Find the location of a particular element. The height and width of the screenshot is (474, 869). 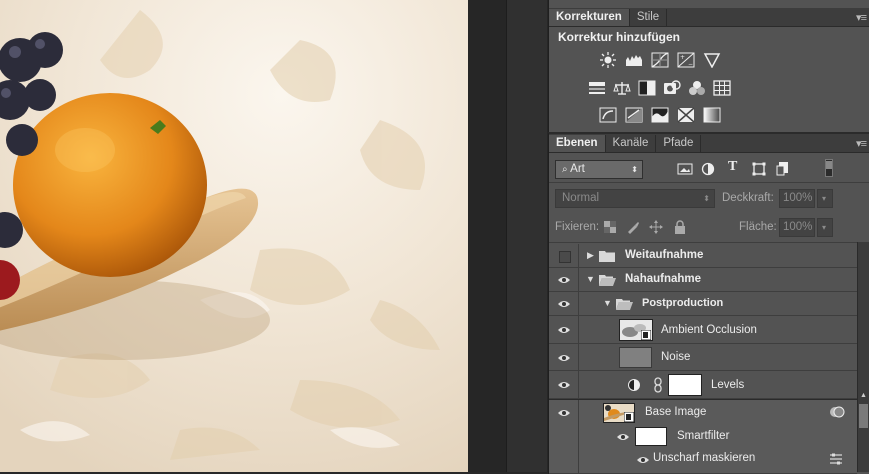

fill-input: 100% is located at coordinates (797, 227).